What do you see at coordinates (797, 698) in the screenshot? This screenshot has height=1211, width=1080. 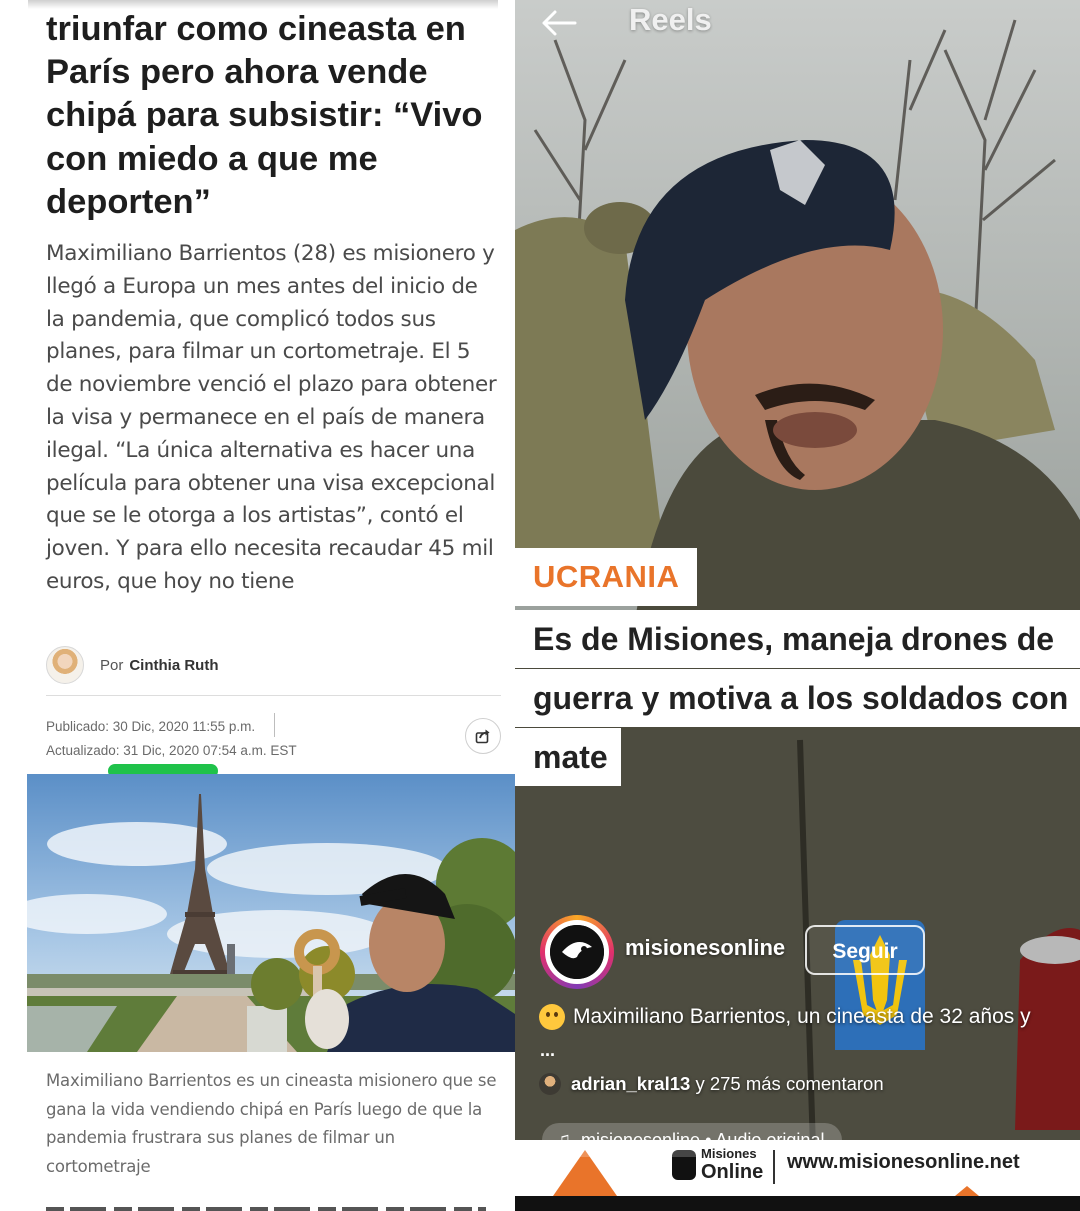 I see `reel-headline-line: guerra y motiva a los soldados con` at bounding box center [797, 698].